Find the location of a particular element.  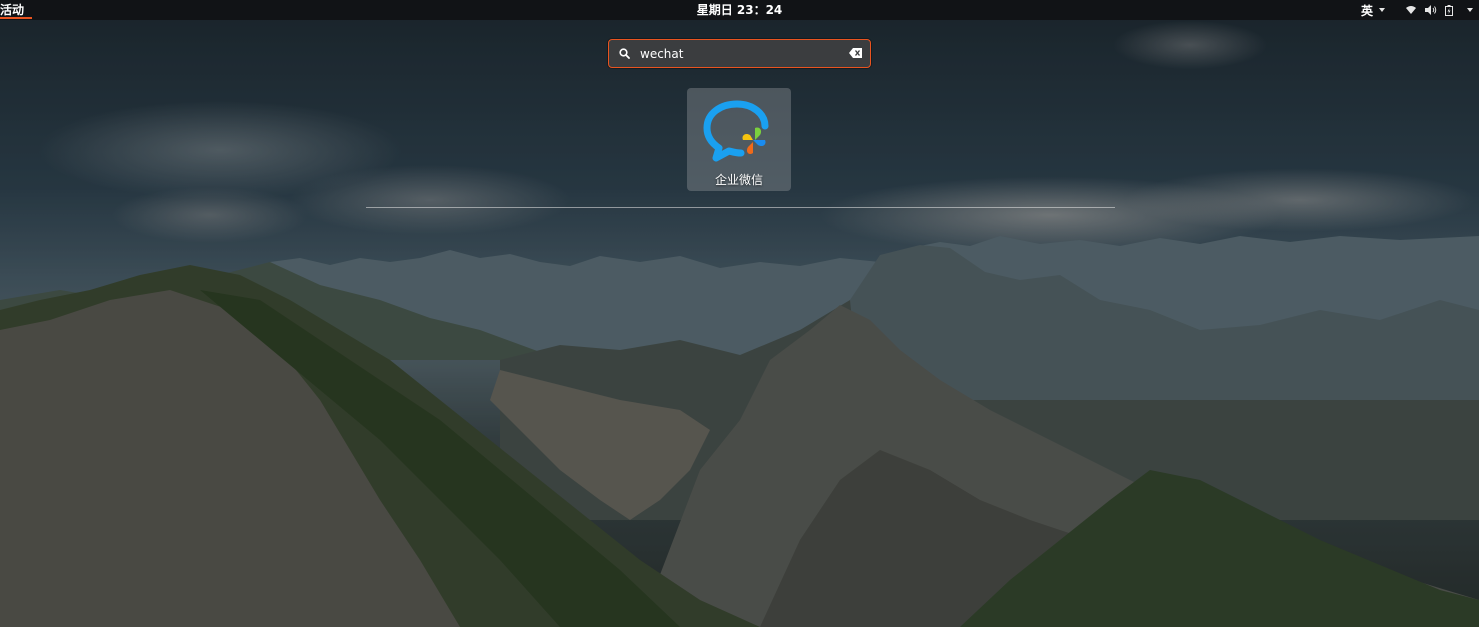

clock-area: 星期日 23：24 is located at coordinates (739, 10).